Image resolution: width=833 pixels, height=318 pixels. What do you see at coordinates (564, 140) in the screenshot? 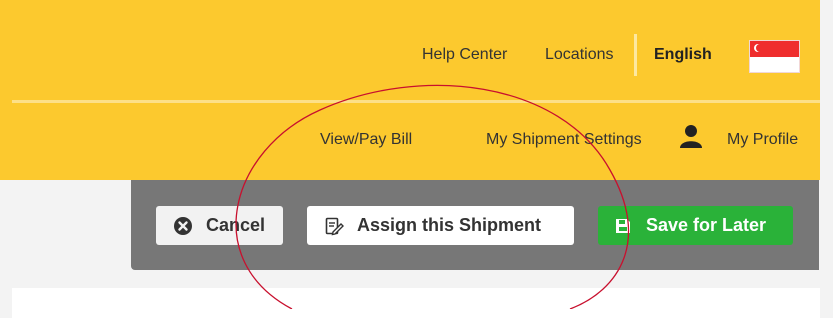
I see `shipment-settings-link: My Shipment Settings` at bounding box center [564, 140].